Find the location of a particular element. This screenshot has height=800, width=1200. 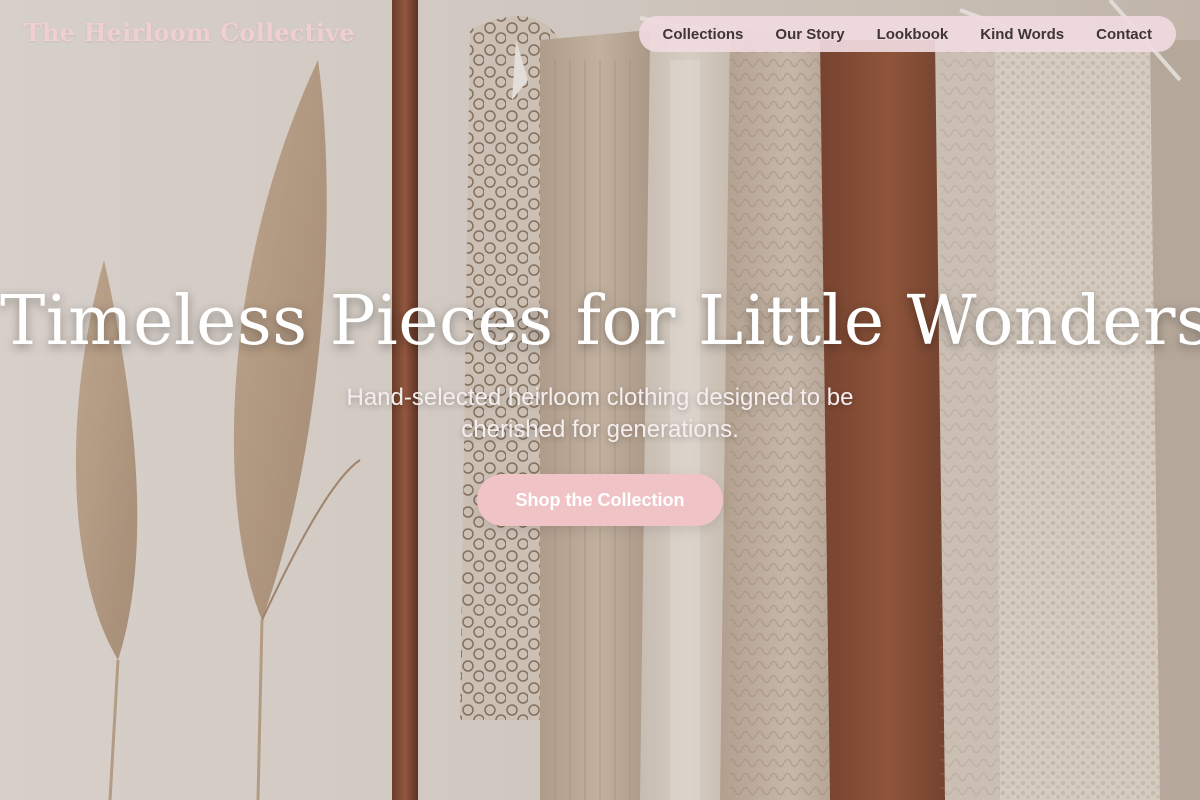

nav-our-story: Our Story is located at coordinates (809, 34).